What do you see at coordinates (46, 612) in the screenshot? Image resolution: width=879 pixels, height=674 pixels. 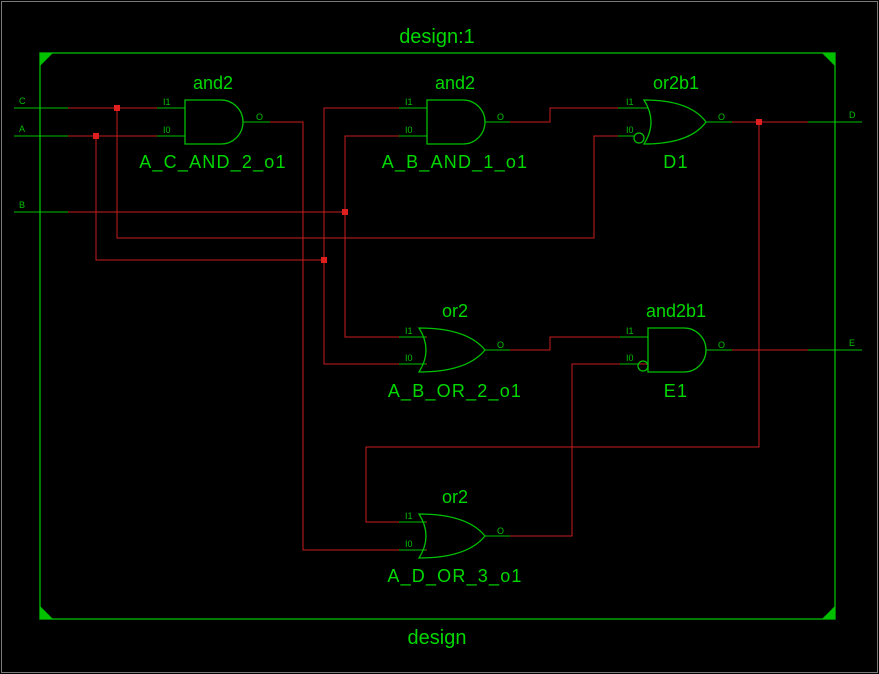 I see `corner-mark-bottom-left` at bounding box center [46, 612].